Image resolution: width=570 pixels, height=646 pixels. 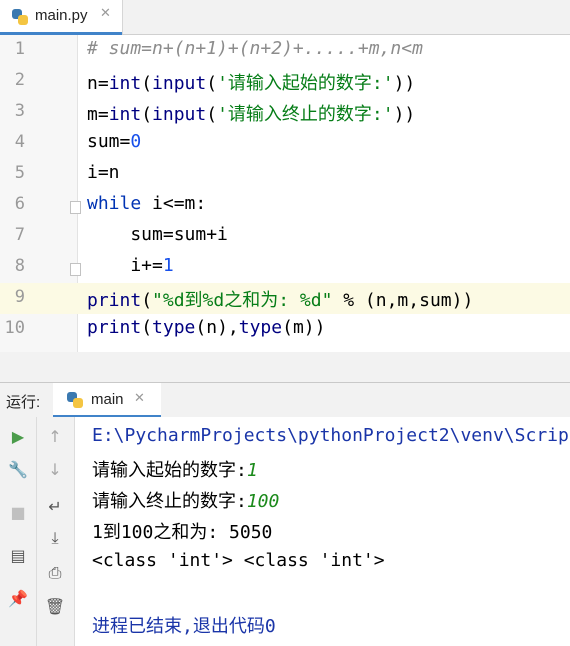 I want to click on console-prompt: 请输入起始的数字:, so click(x=169, y=470).